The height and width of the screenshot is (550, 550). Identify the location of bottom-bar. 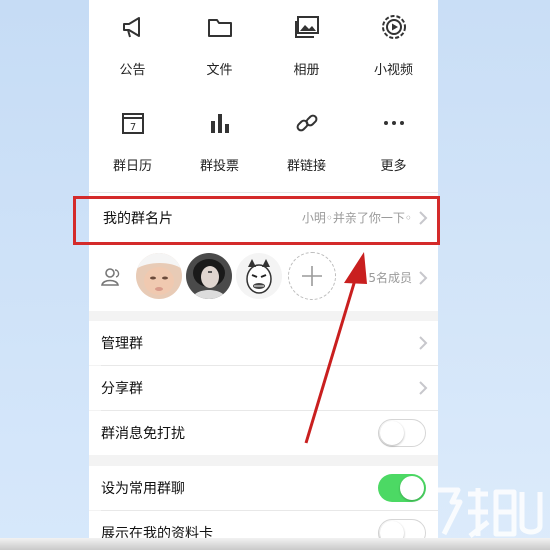
(275, 544).